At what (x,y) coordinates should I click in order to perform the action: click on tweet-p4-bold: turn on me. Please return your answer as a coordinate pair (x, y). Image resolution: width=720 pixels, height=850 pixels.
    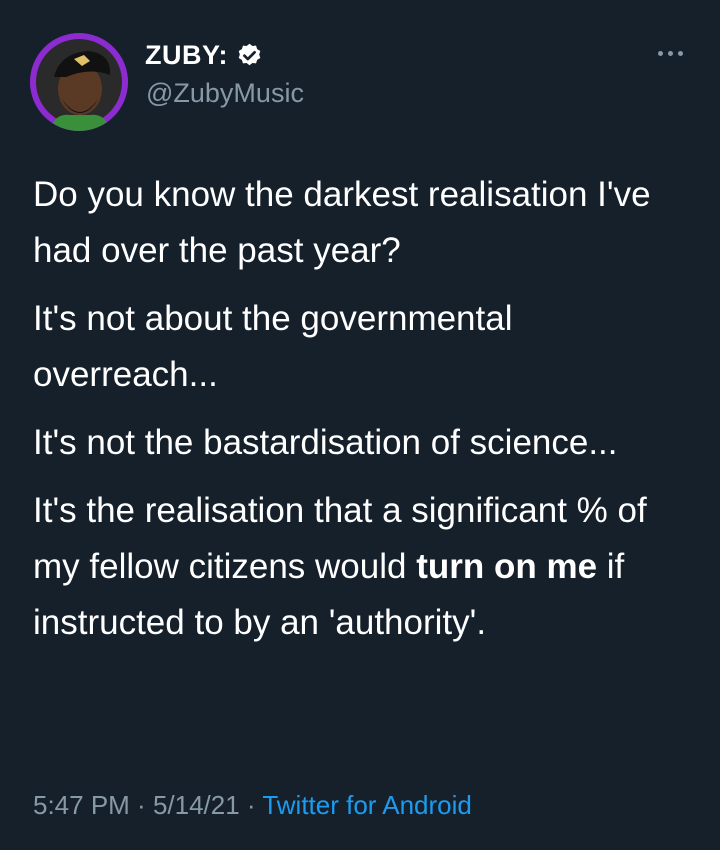
    Looking at the image, I should click on (507, 566).